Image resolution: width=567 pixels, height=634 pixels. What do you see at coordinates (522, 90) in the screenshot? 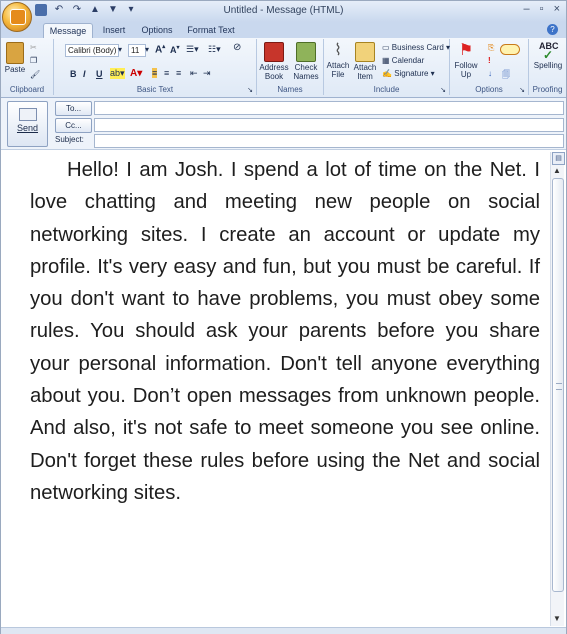
I see `options-launcher-icon: ↘` at bounding box center [522, 90].